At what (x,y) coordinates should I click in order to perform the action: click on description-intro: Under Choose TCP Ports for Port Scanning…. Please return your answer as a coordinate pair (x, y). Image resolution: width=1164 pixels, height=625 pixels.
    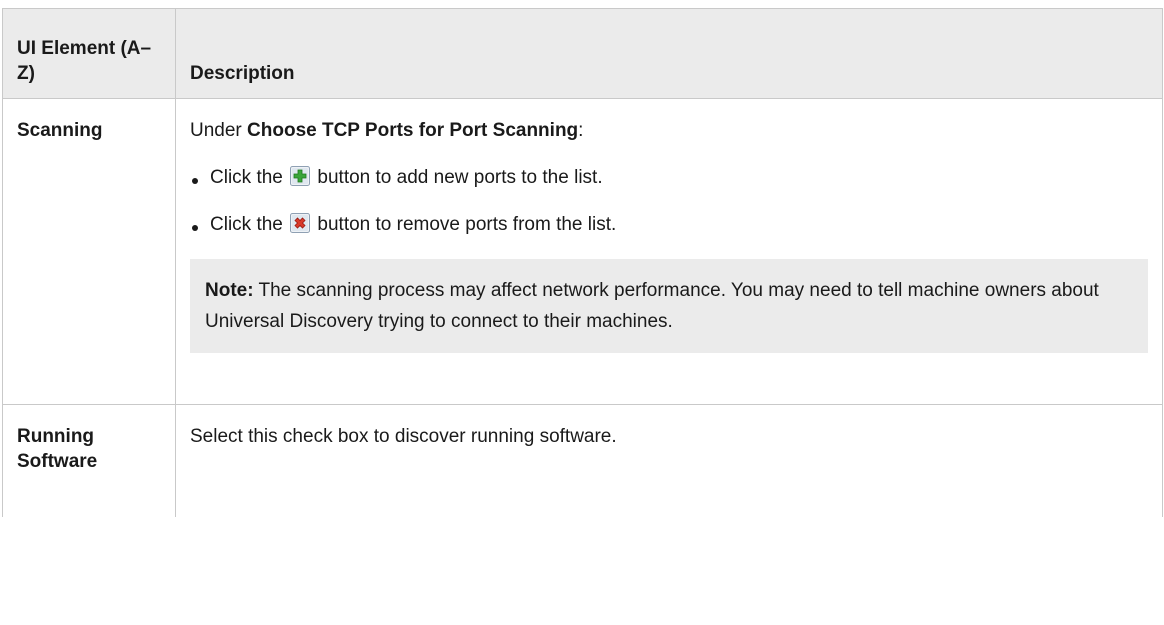
    Looking at the image, I should click on (669, 130).